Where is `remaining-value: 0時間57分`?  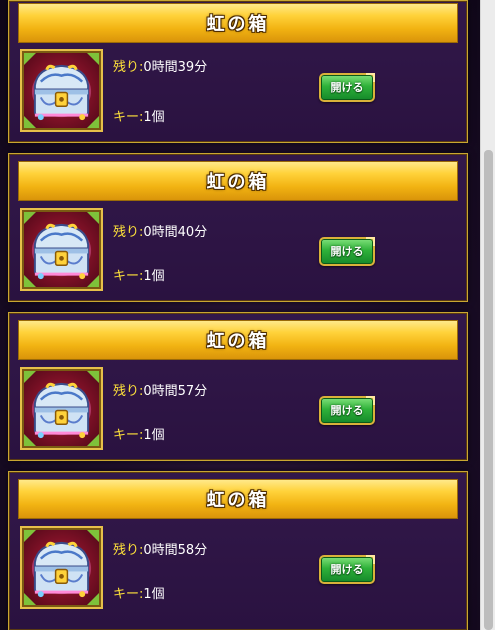
remaining-value: 0時間57分 is located at coordinates (175, 391).